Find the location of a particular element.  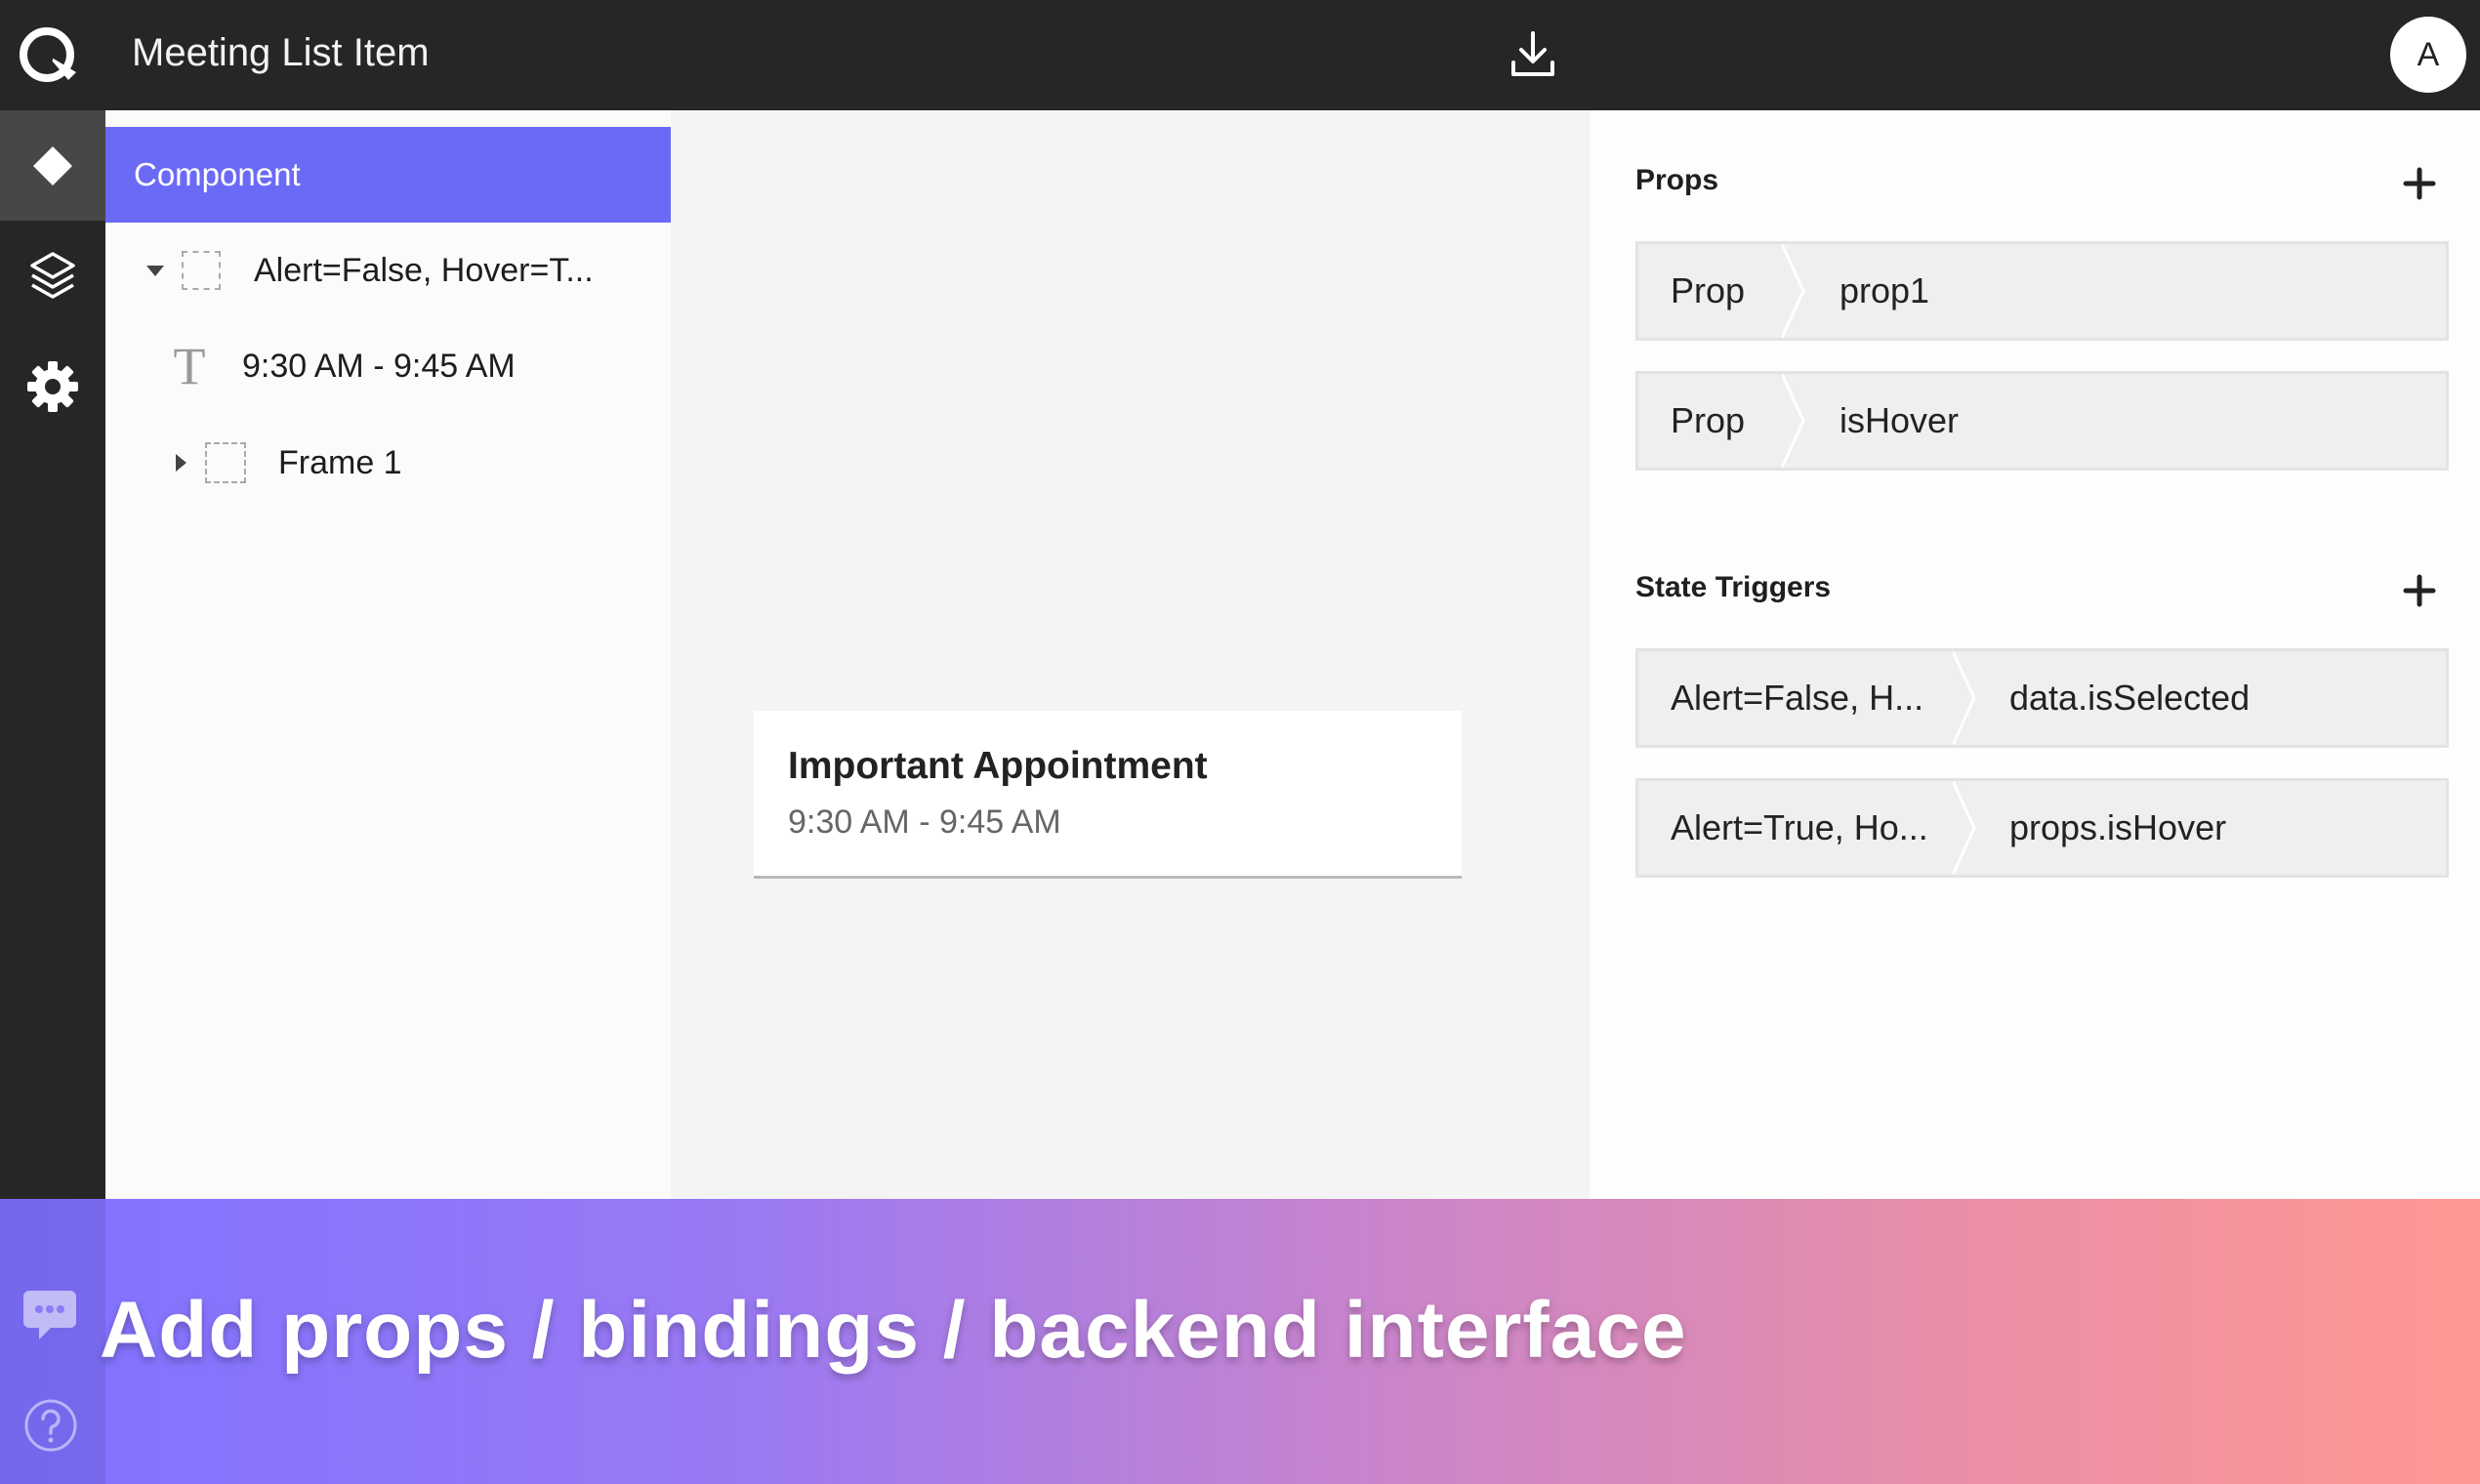

card-time: 9:30 AM - 9:45 AM is located at coordinates (924, 823).